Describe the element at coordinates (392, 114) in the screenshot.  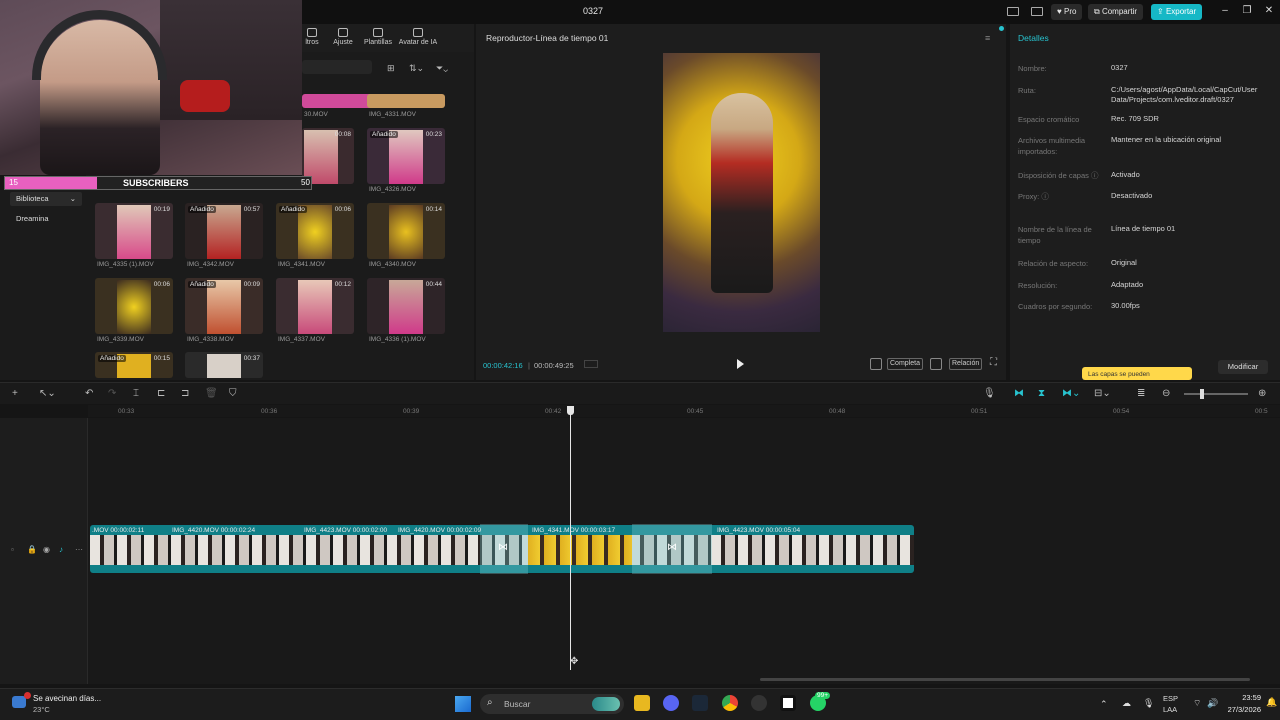
I see `clip-name: IMG_4331.MOV` at that location.